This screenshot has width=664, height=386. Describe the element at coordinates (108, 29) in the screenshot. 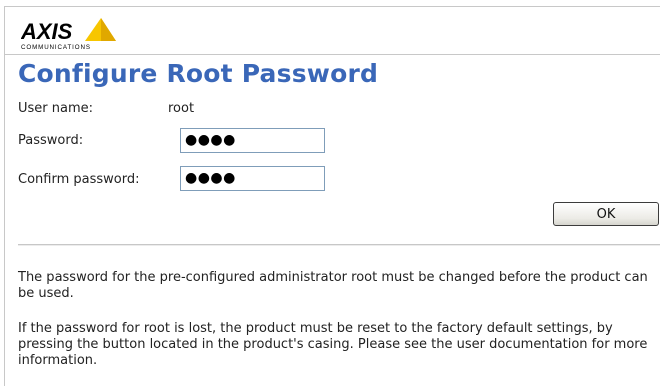

I see `logo-triangle-shade` at that location.